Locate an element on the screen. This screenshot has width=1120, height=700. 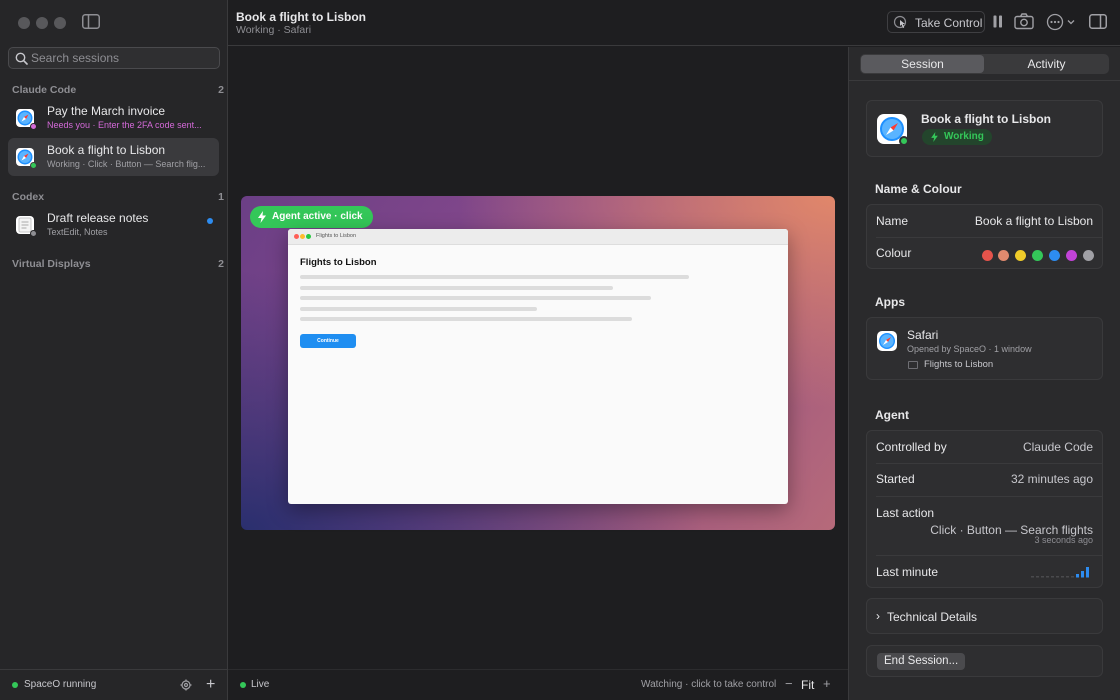
agent-active-badge: Agent active · click is located at coordinates (311, 217).